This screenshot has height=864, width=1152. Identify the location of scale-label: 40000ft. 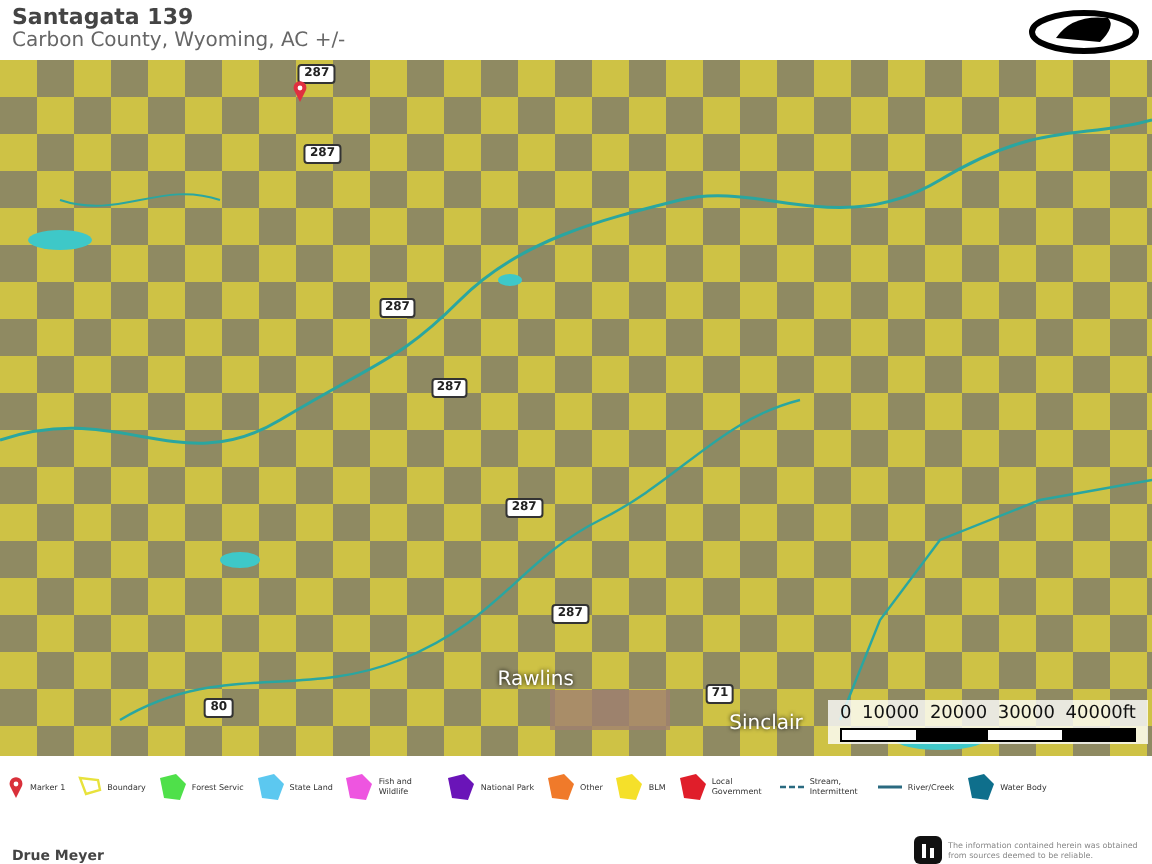
(1100, 714).